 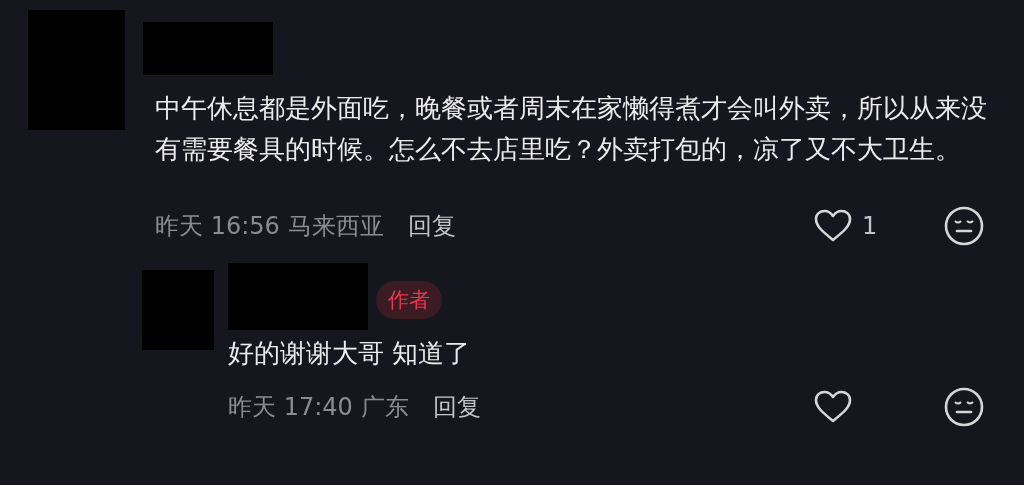 What do you see at coordinates (384, 407) in the screenshot?
I see `comment-location: 广东` at bounding box center [384, 407].